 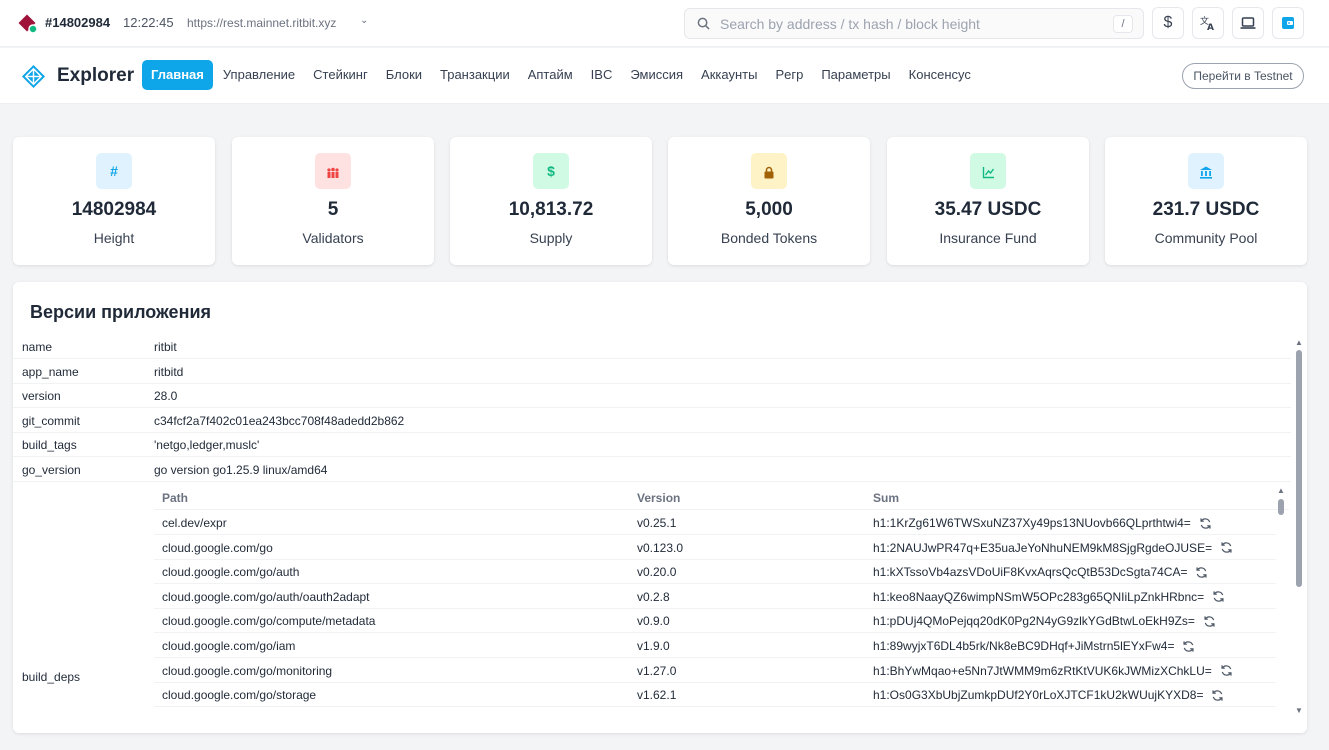 I want to click on nav-item-6: IBC, so click(x=602, y=75).